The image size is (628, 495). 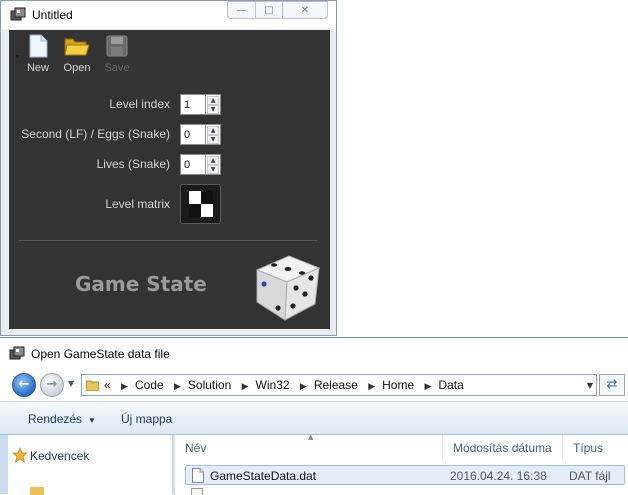 I want to click on second-eggs-spin-buttons: ▲ ▼, so click(x=213, y=134).